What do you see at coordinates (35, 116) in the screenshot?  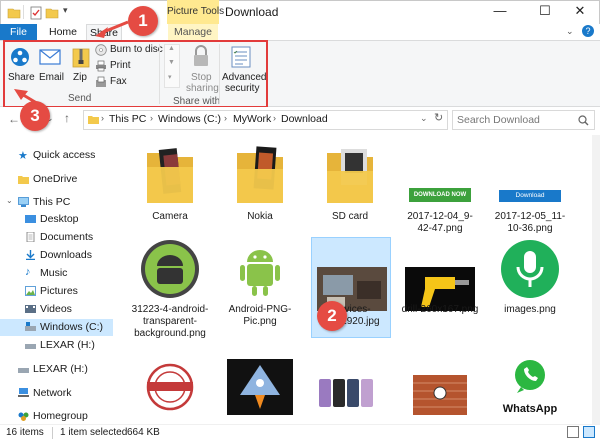 I see `step-marker-3: 3` at bounding box center [35, 116].